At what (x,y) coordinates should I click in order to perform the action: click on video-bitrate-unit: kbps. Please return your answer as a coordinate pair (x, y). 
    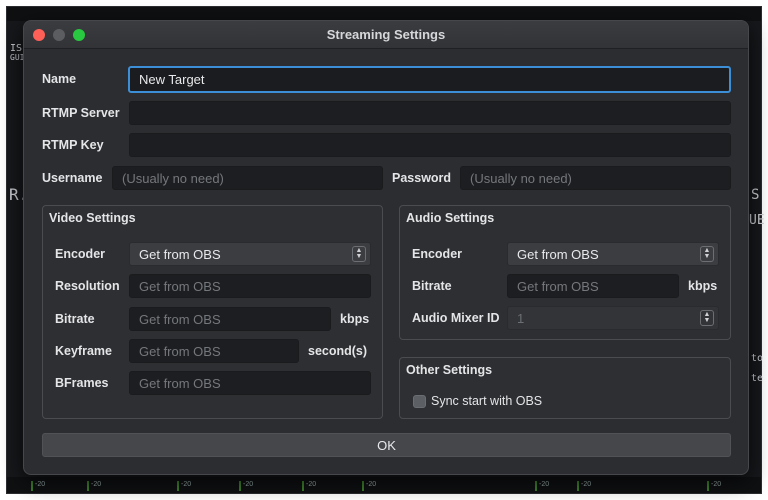
    Looking at the image, I should click on (355, 319).